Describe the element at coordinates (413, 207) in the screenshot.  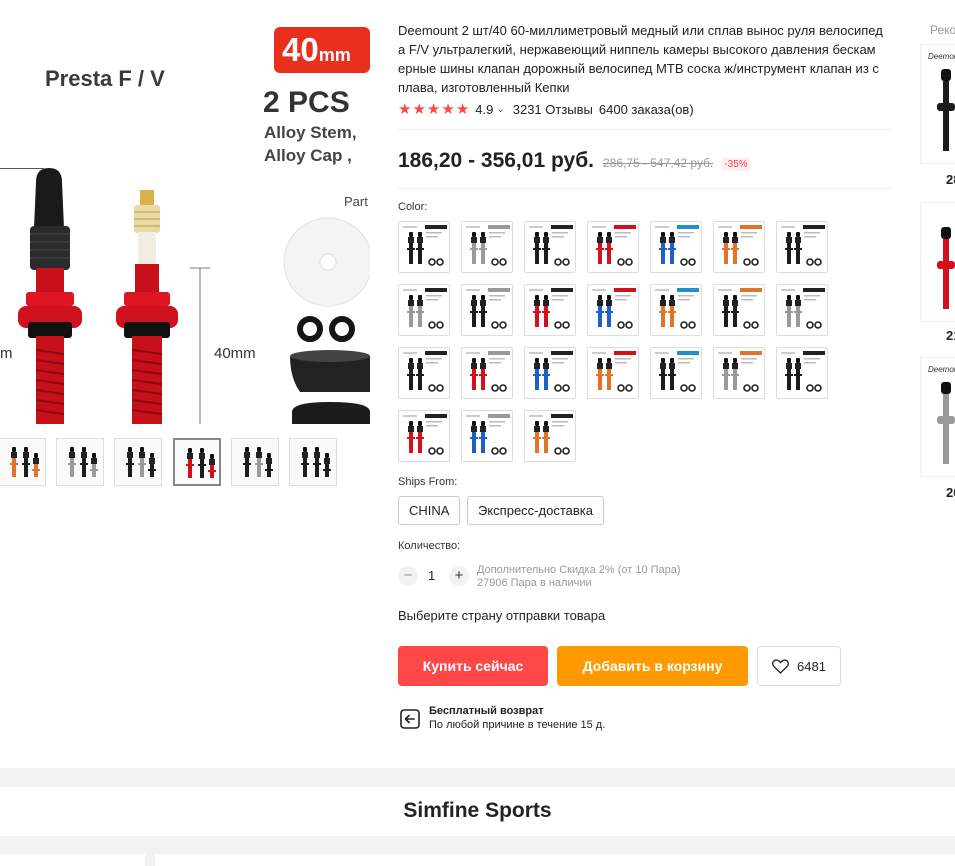
I see `color-label: Color:` at that location.